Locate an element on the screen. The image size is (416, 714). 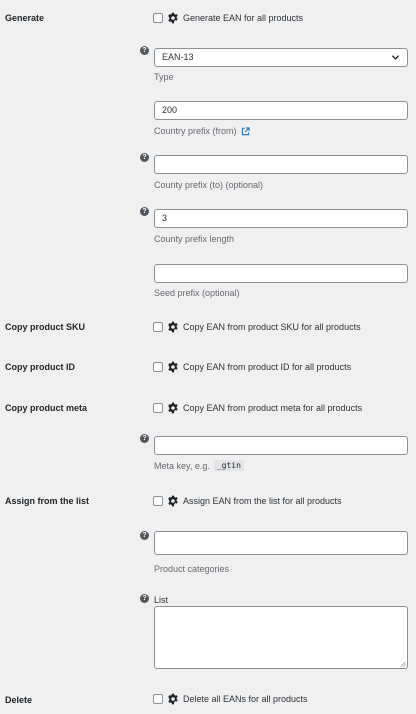
product-categories-description: Product categories is located at coordinates (192, 569).